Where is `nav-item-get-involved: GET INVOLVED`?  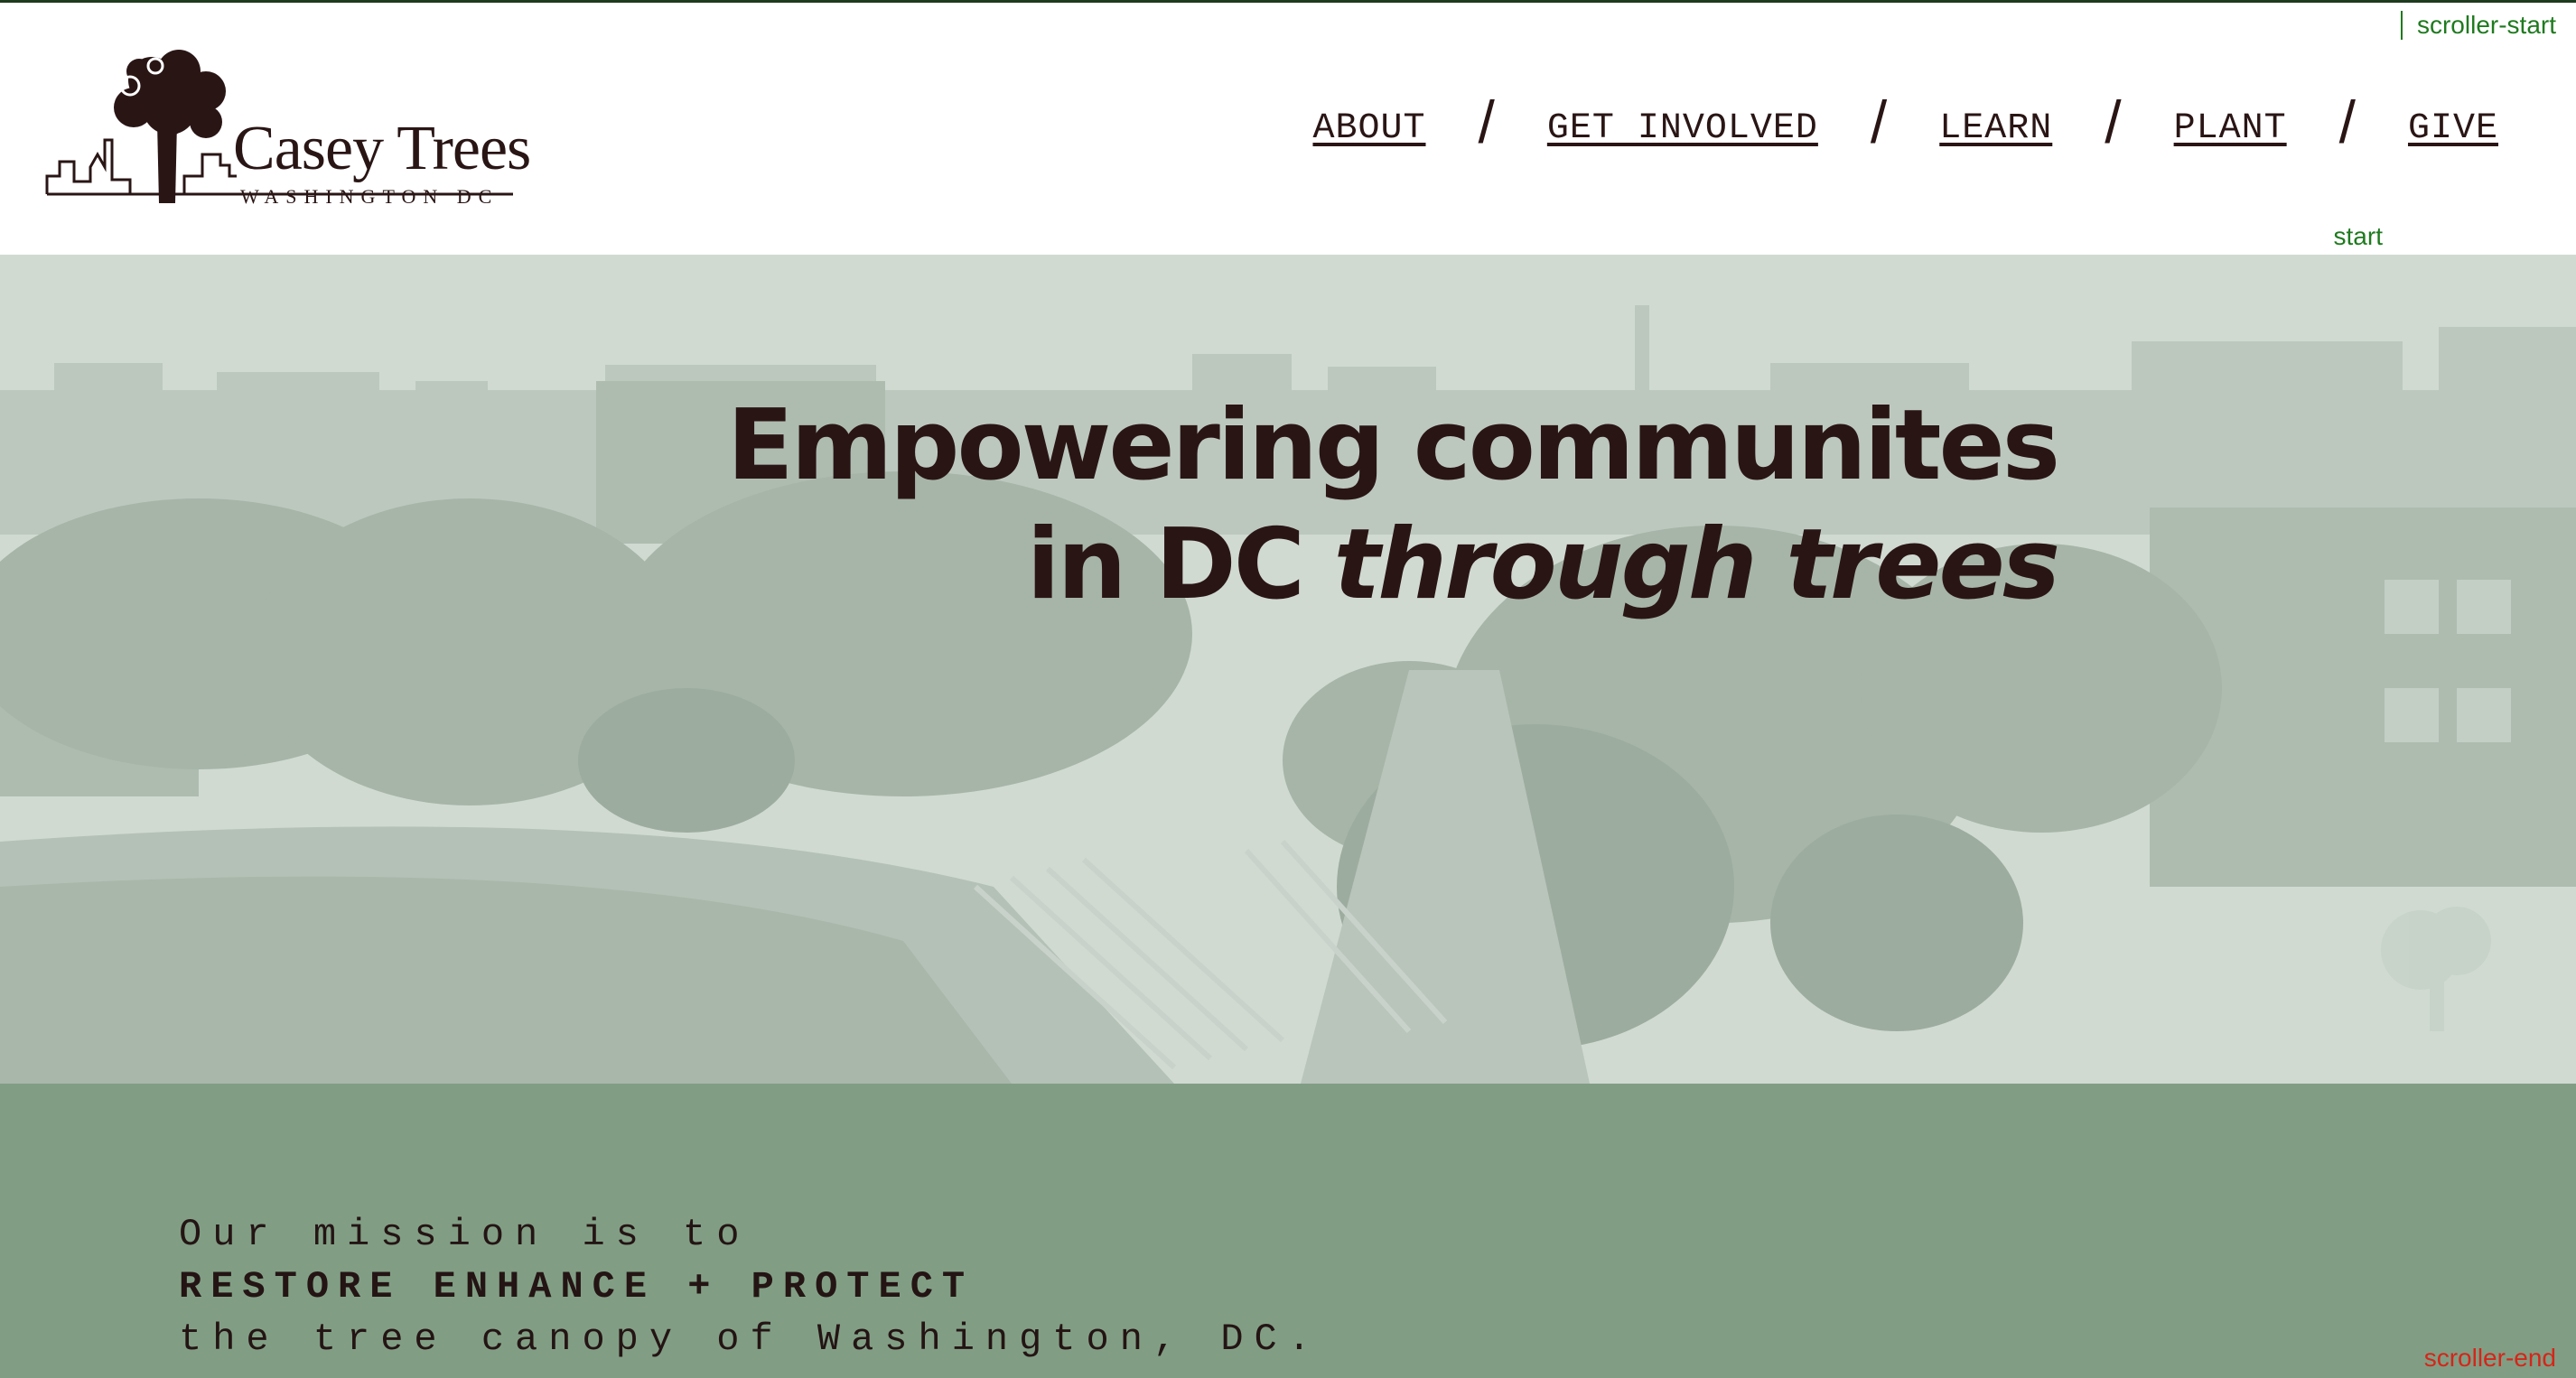 nav-item-get-involved: GET INVOLVED is located at coordinates (1683, 128).